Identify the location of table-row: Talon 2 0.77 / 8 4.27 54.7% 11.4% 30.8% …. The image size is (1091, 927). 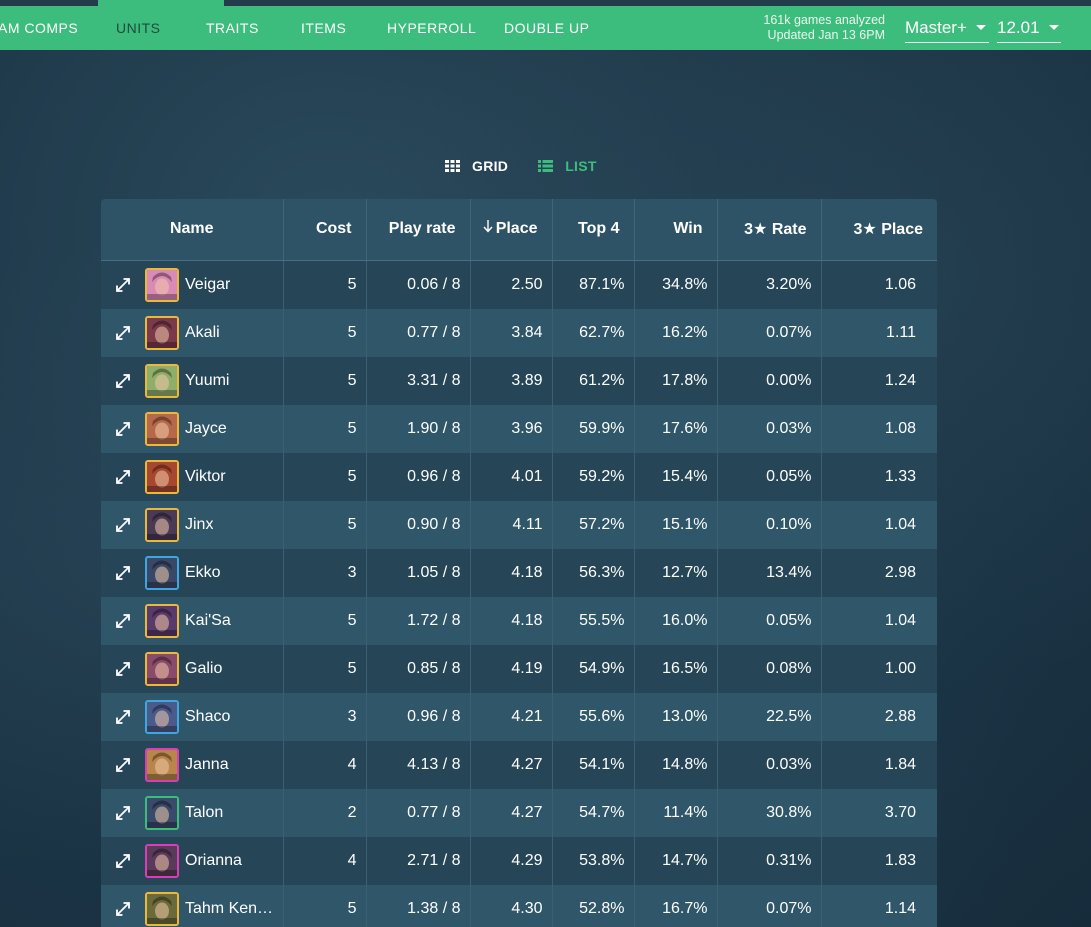
(519, 812).